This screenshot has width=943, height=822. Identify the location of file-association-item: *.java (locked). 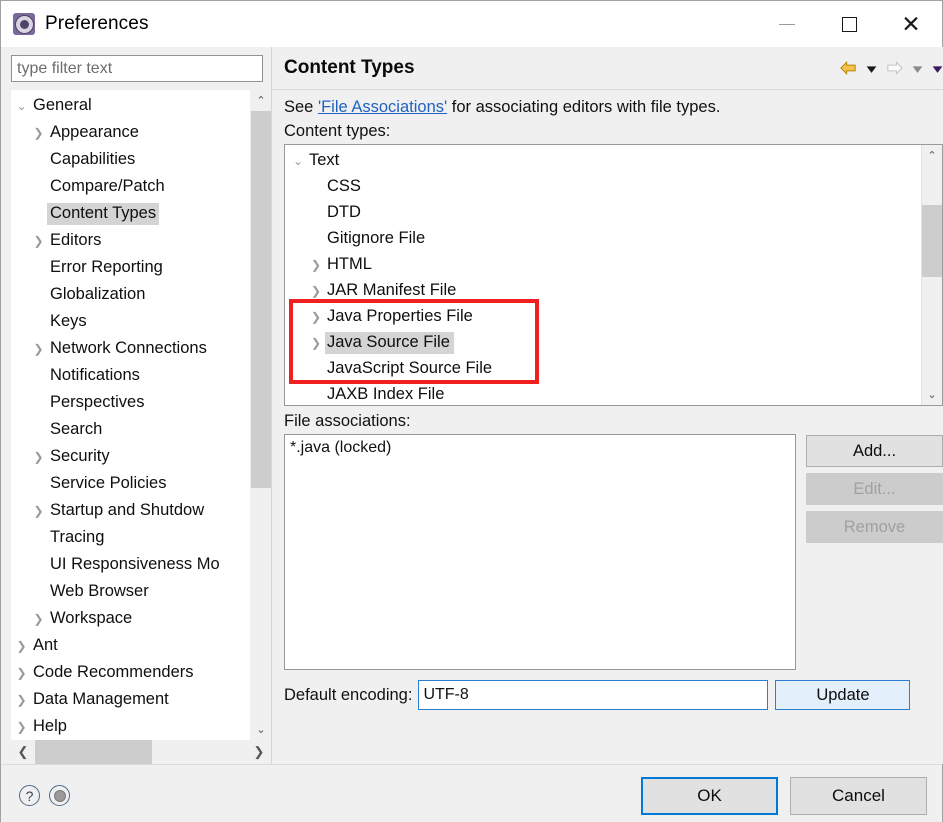
(540, 448).